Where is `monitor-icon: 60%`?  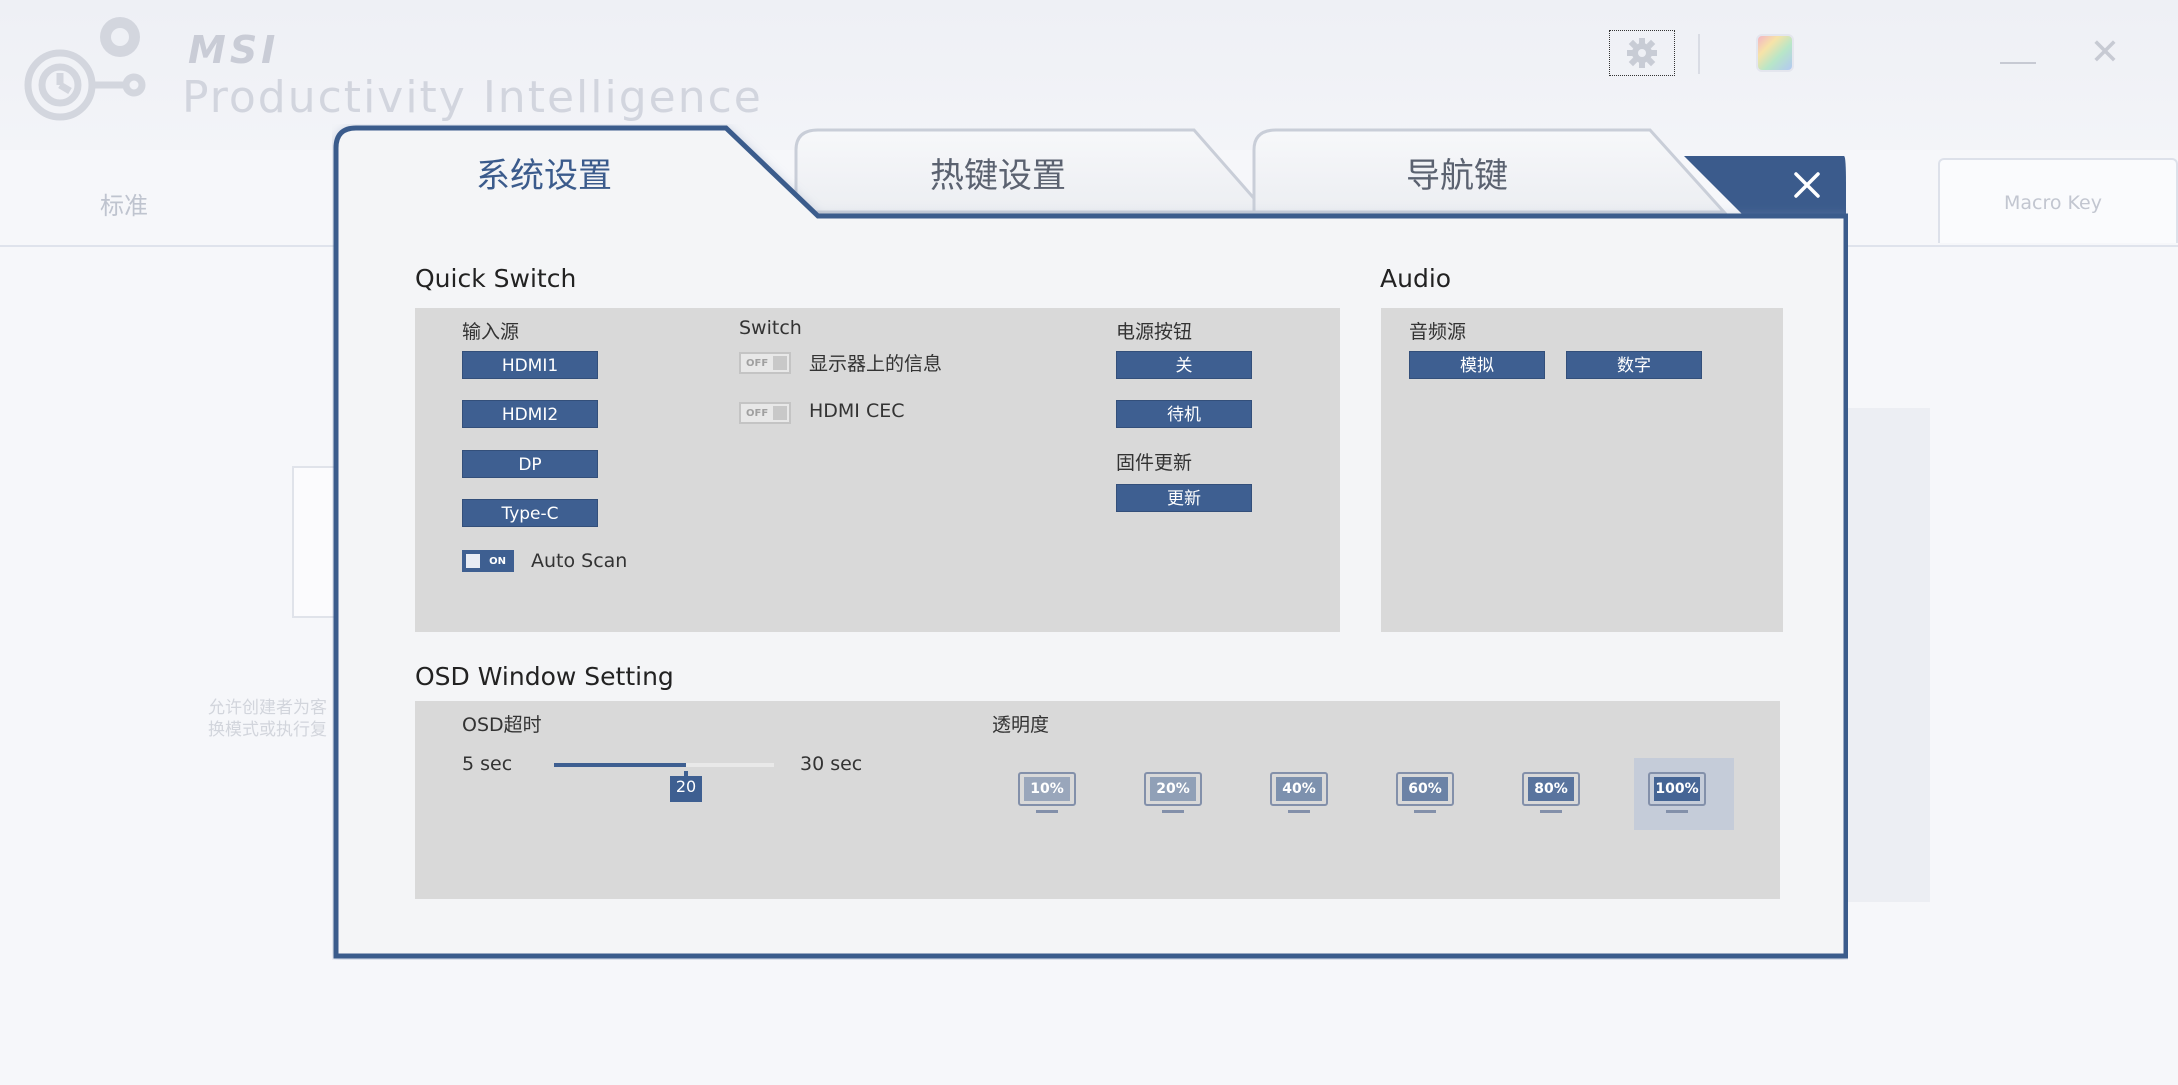 monitor-icon: 60% is located at coordinates (1425, 789).